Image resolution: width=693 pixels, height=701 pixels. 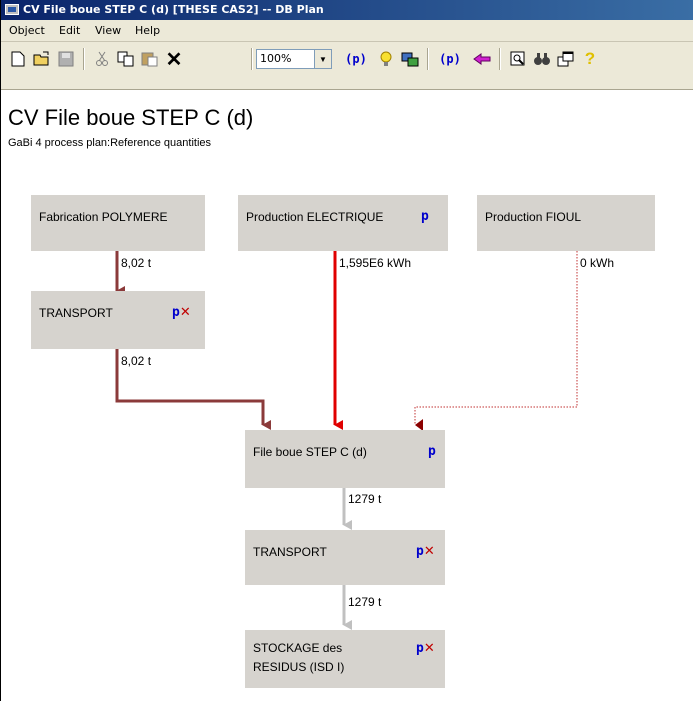 I want to click on window-app-icon, so click(x=12, y=9).